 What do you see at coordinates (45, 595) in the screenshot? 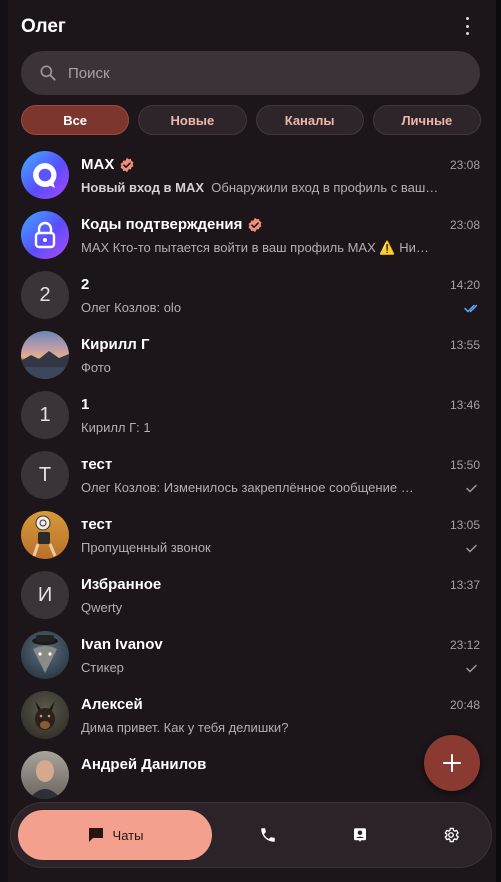
I see `avatar-letter: И` at bounding box center [45, 595].